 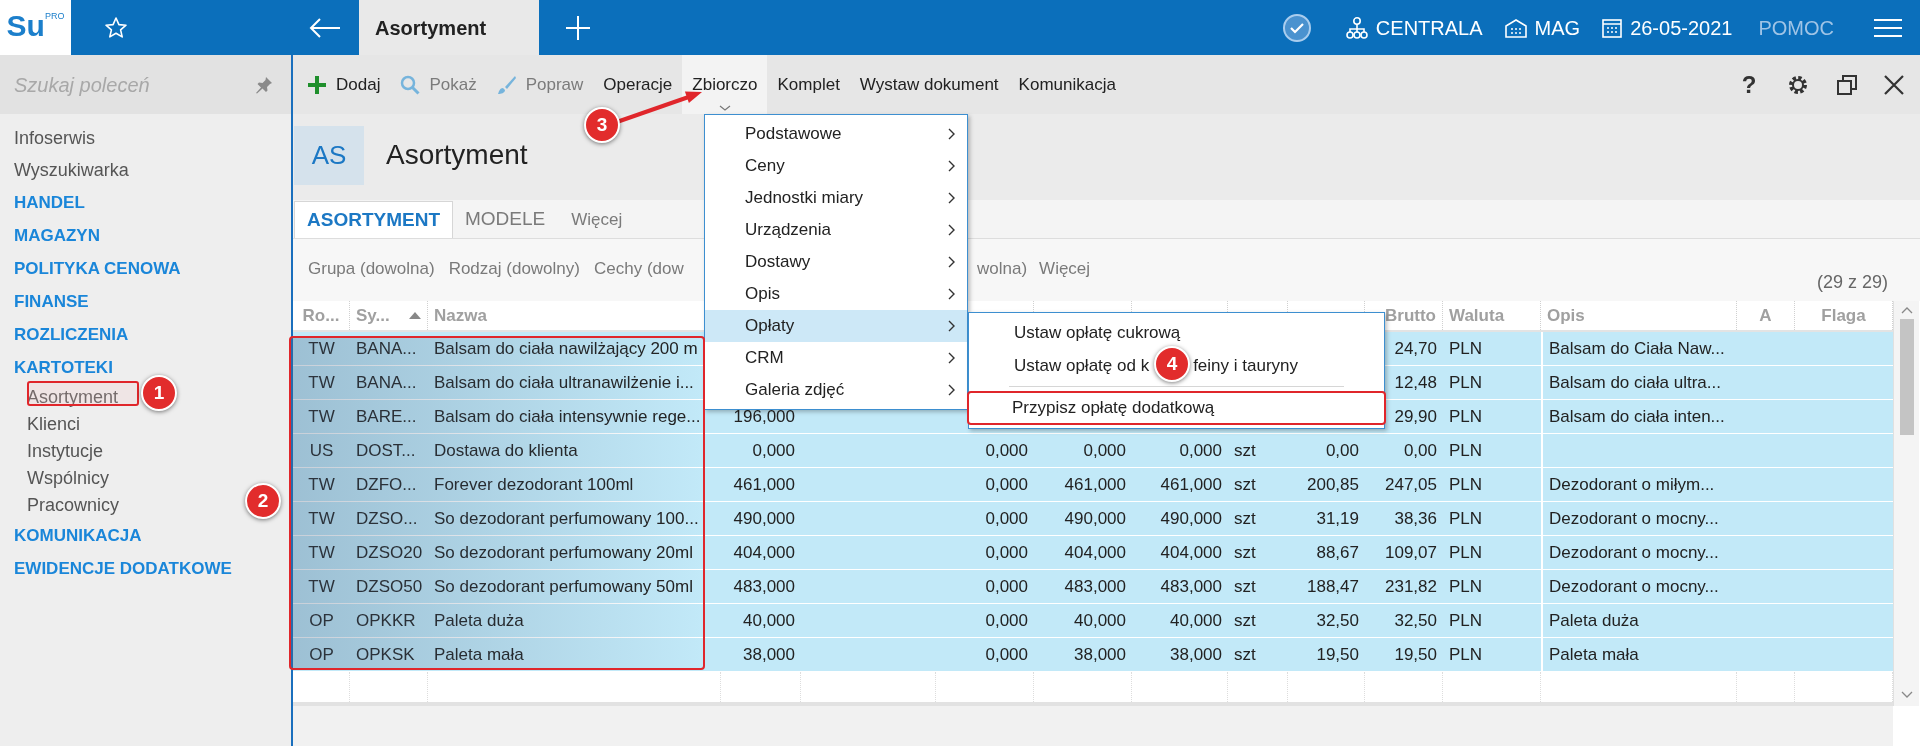 What do you see at coordinates (386, 621) in the screenshot?
I see `table-cell-text: OPKKR` at bounding box center [386, 621].